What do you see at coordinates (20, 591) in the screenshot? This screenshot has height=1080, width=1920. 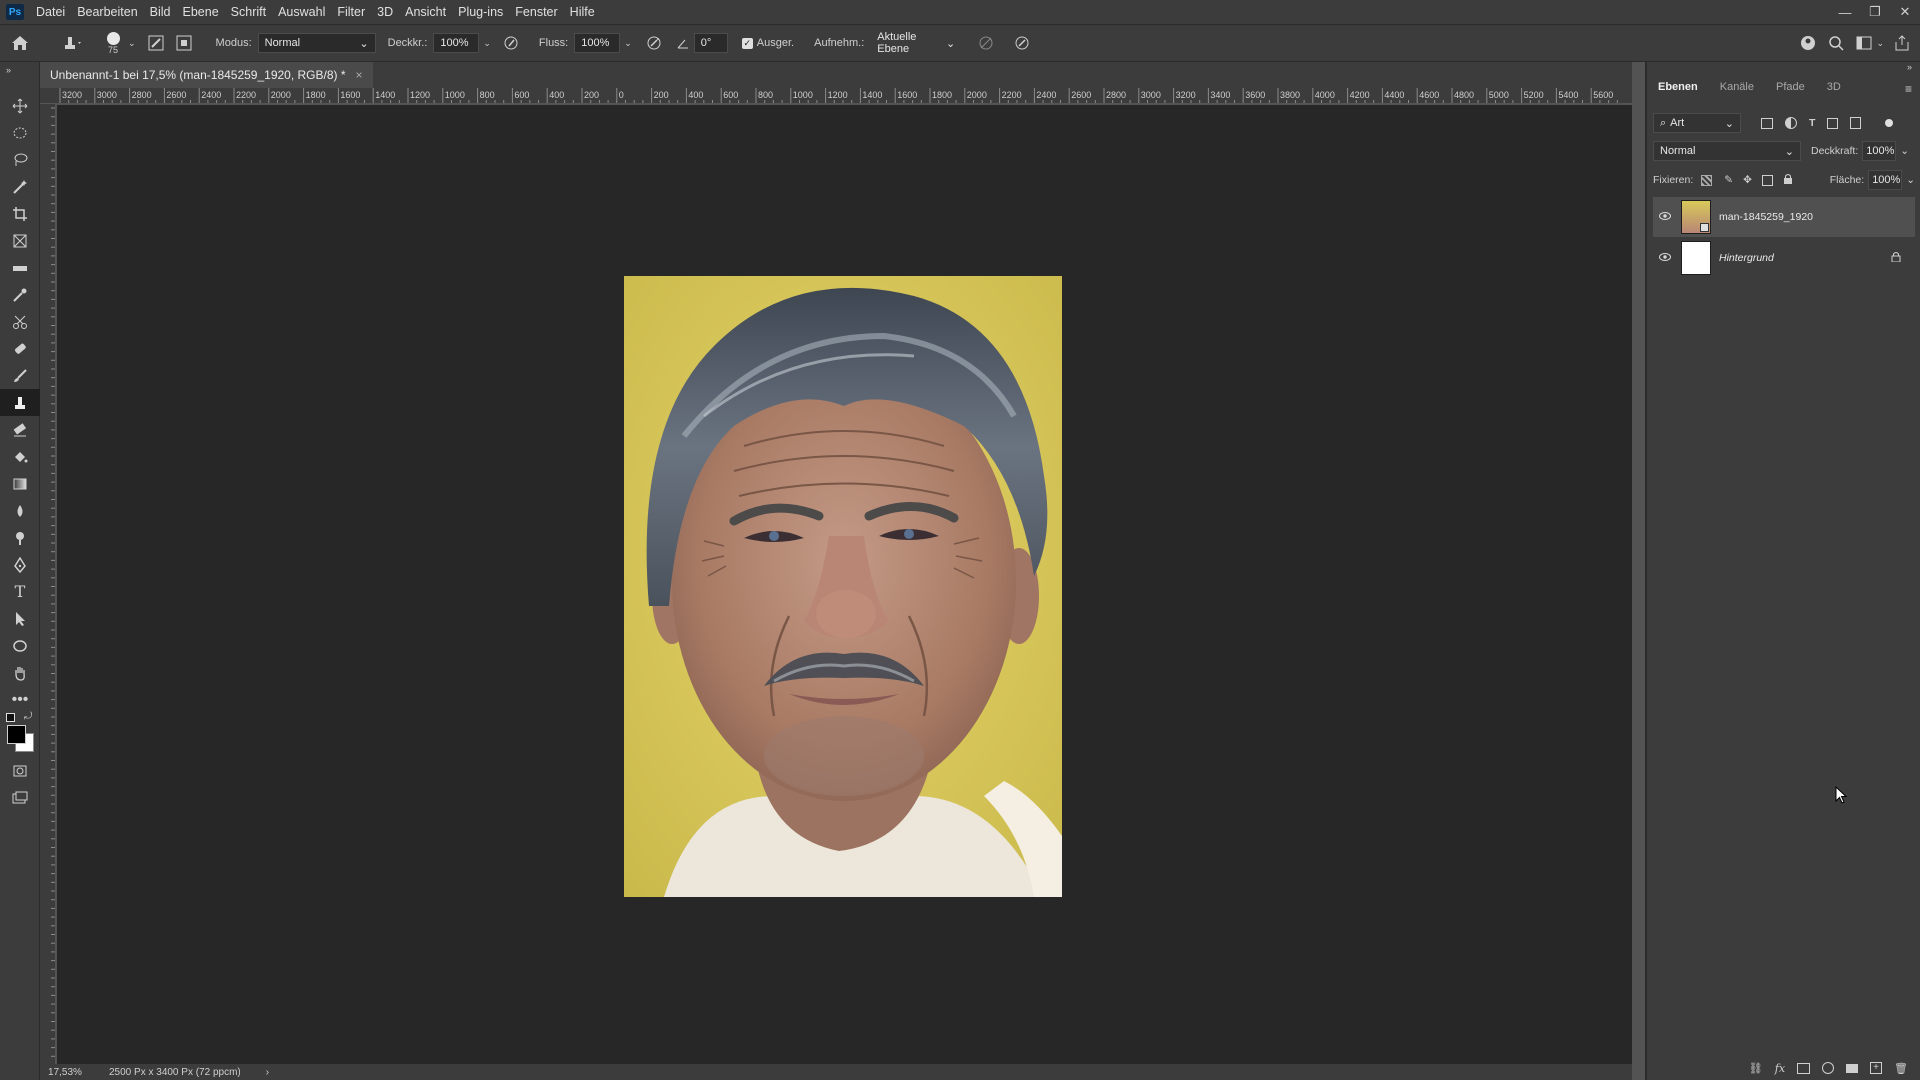 I see `type-tool-icon: T` at bounding box center [20, 591].